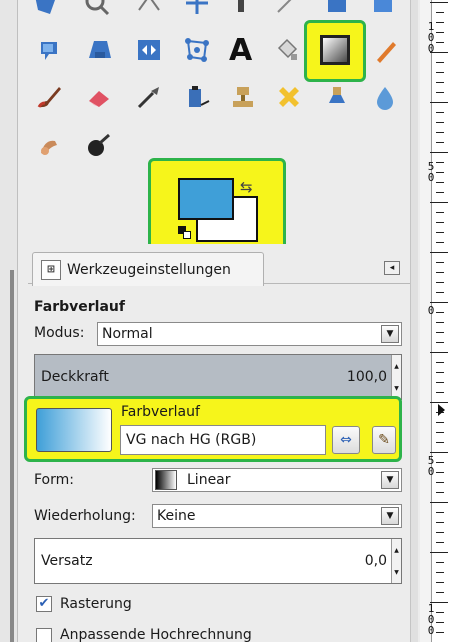 Image resolution: width=470 pixels, height=642 pixels. Describe the element at coordinates (241, 9) in the screenshot. I see `align-icon` at that location.